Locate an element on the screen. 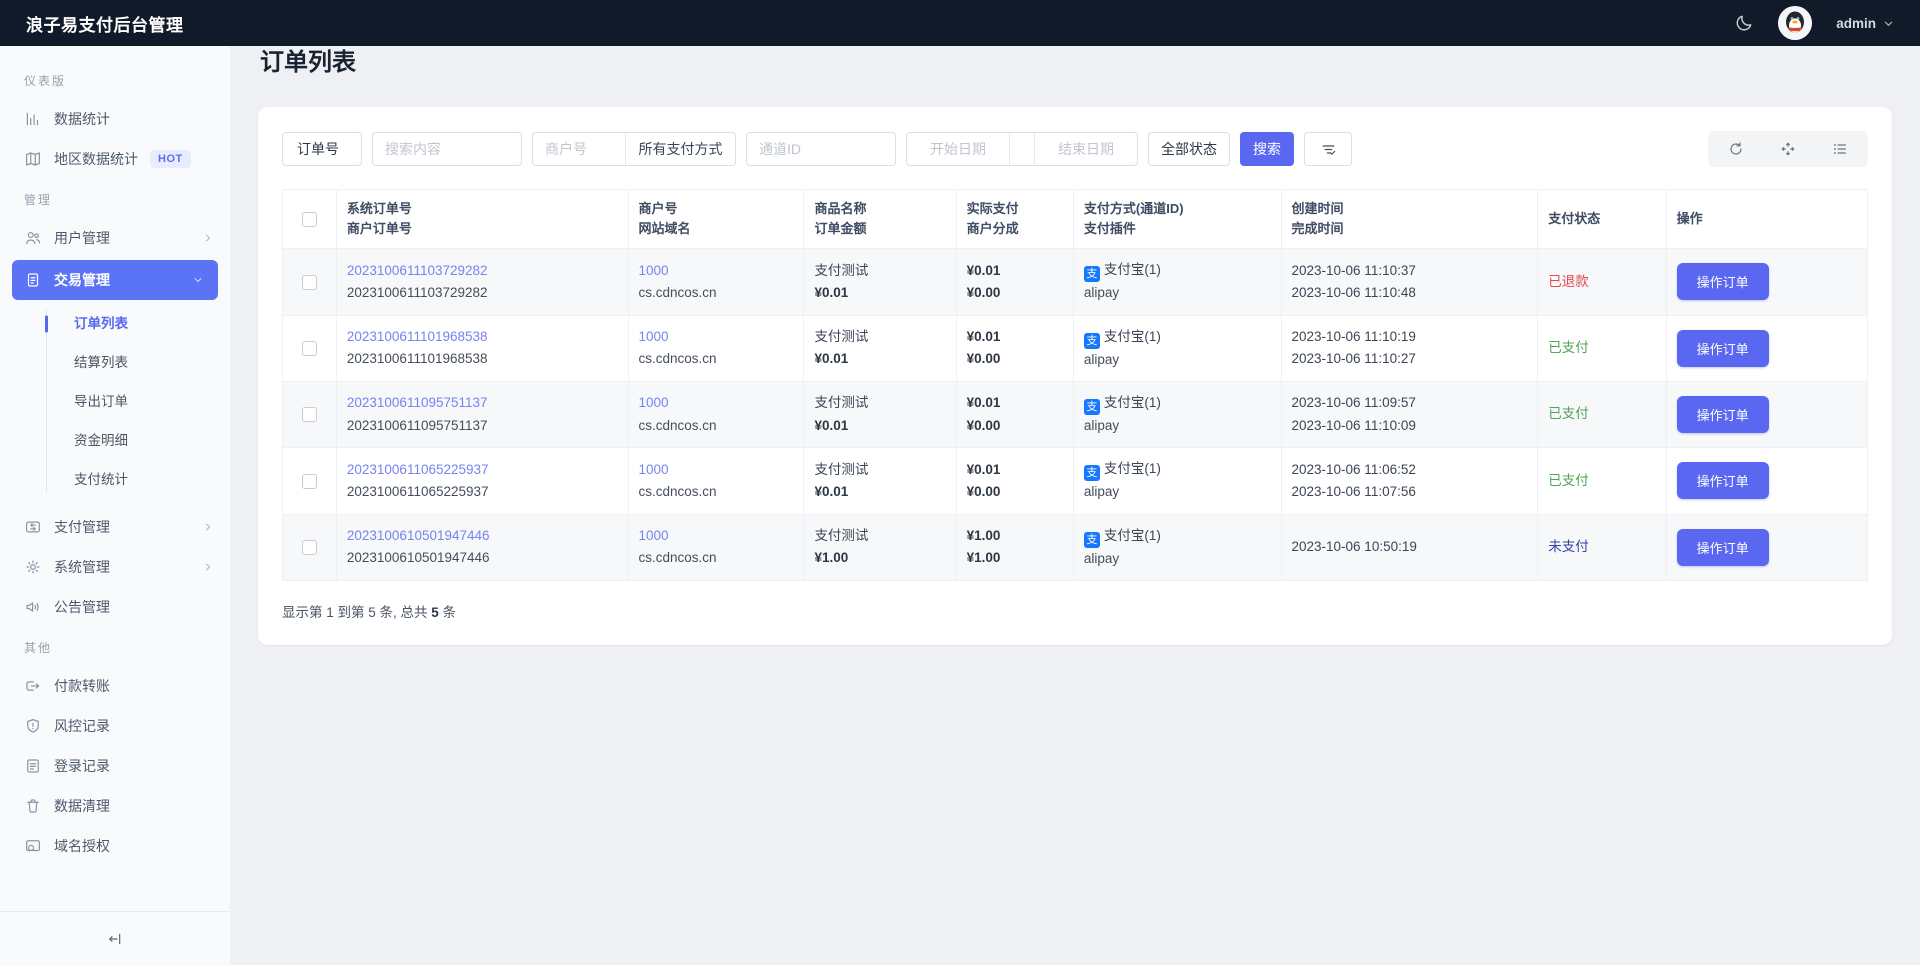  sidebar-item-data-cleanup: 数据清理 is located at coordinates (115, 806).